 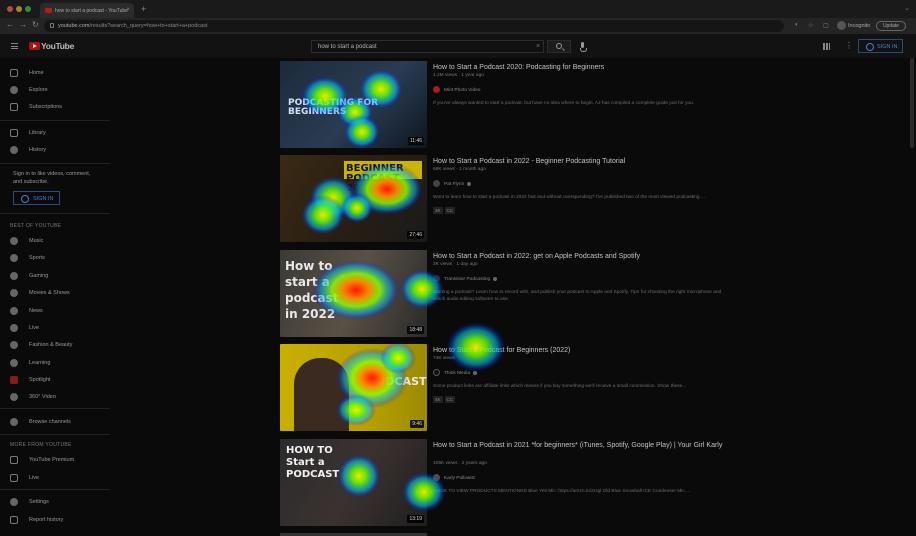 I want to click on forward-button: →, so click(x=23, y=24).